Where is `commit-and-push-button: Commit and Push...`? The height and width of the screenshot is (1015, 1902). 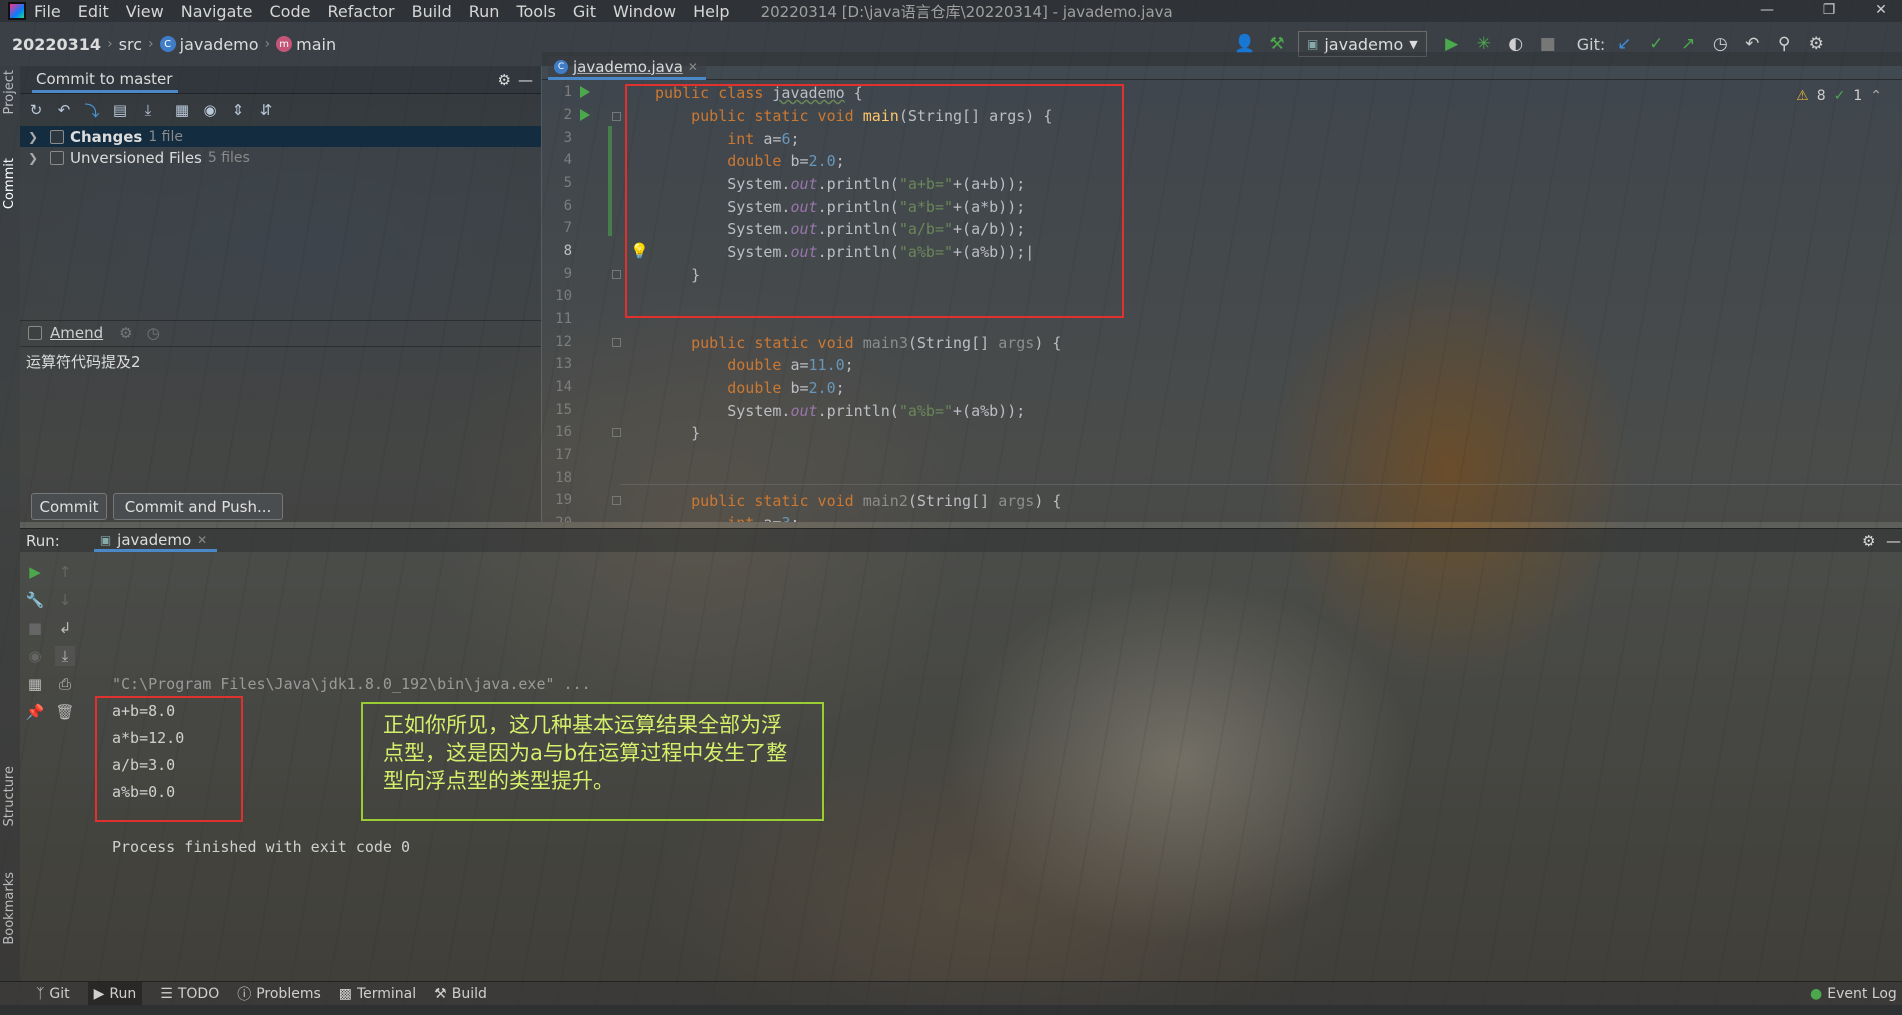
commit-and-push-button: Commit and Push... is located at coordinates (198, 506).